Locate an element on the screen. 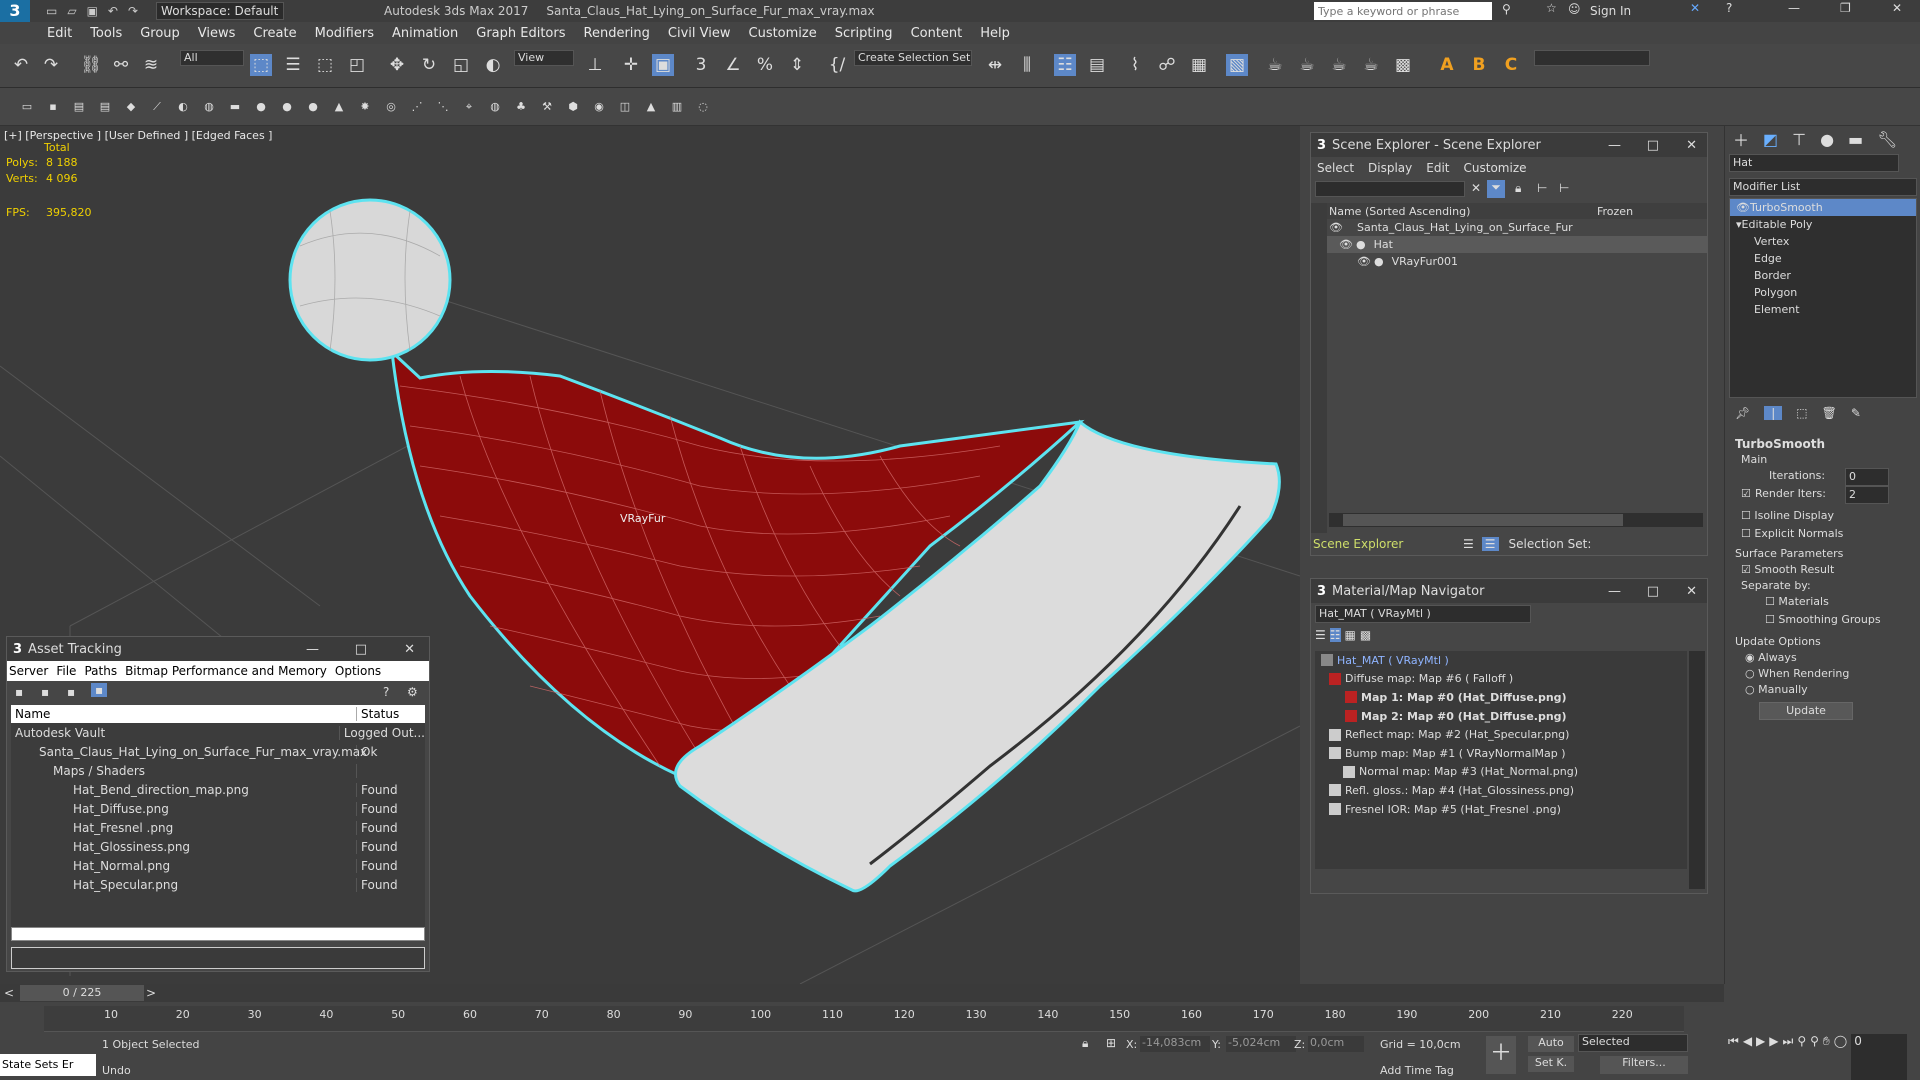  zoom-all-icon: ⚲ is located at coordinates (1814, 1057).